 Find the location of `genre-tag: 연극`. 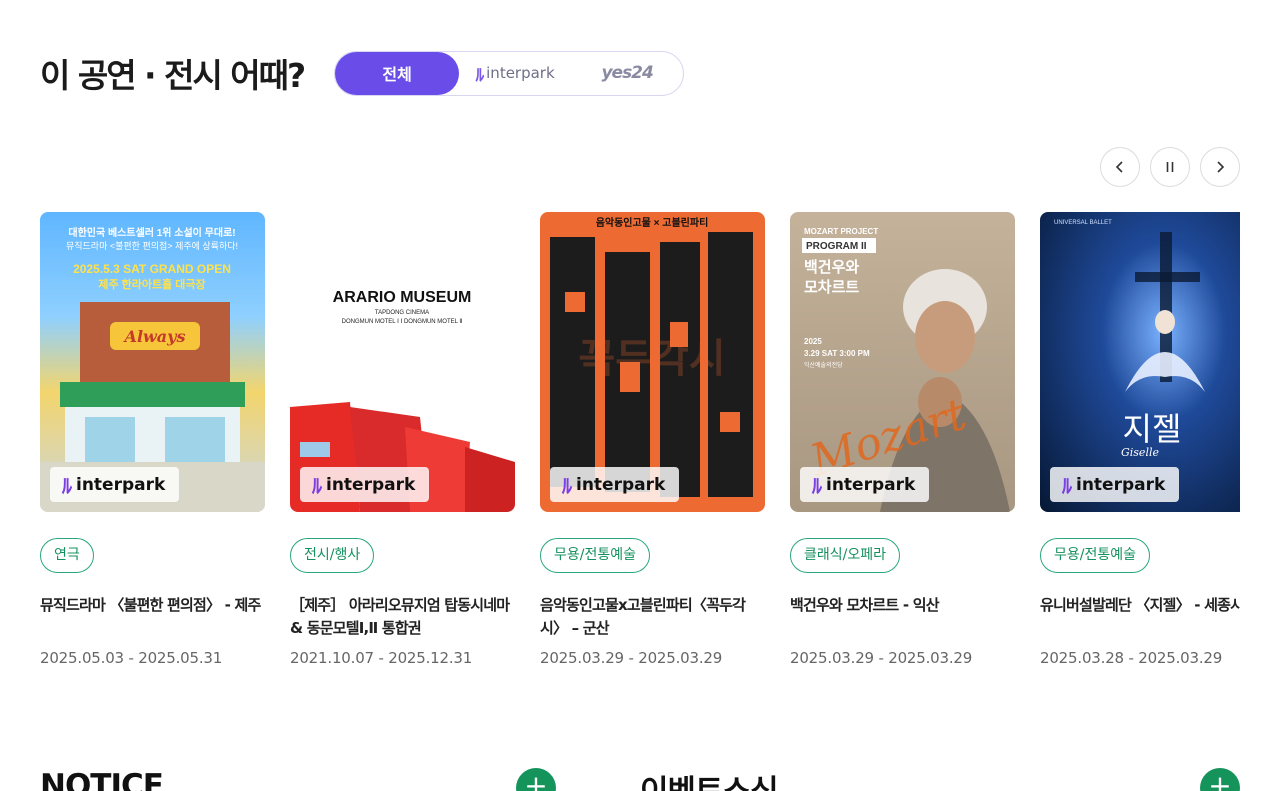

genre-tag: 연극 is located at coordinates (67, 555).